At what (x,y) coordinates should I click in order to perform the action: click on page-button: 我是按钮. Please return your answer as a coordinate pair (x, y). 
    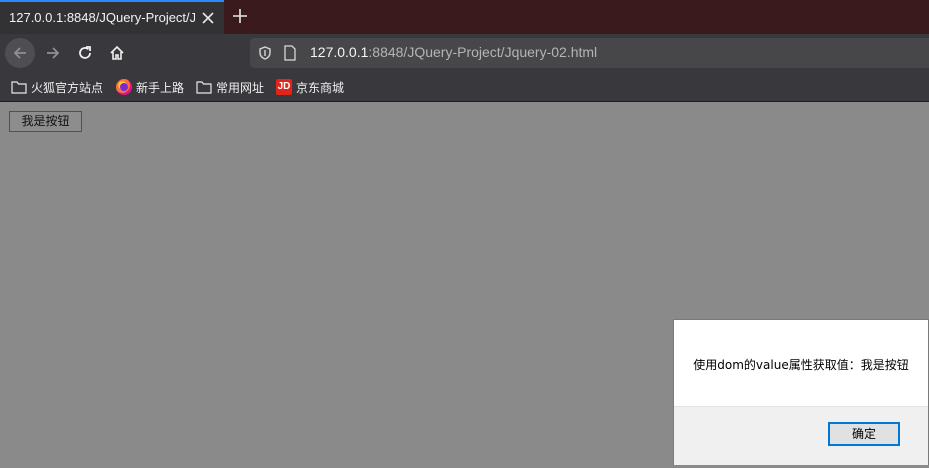
    Looking at the image, I should click on (45, 121).